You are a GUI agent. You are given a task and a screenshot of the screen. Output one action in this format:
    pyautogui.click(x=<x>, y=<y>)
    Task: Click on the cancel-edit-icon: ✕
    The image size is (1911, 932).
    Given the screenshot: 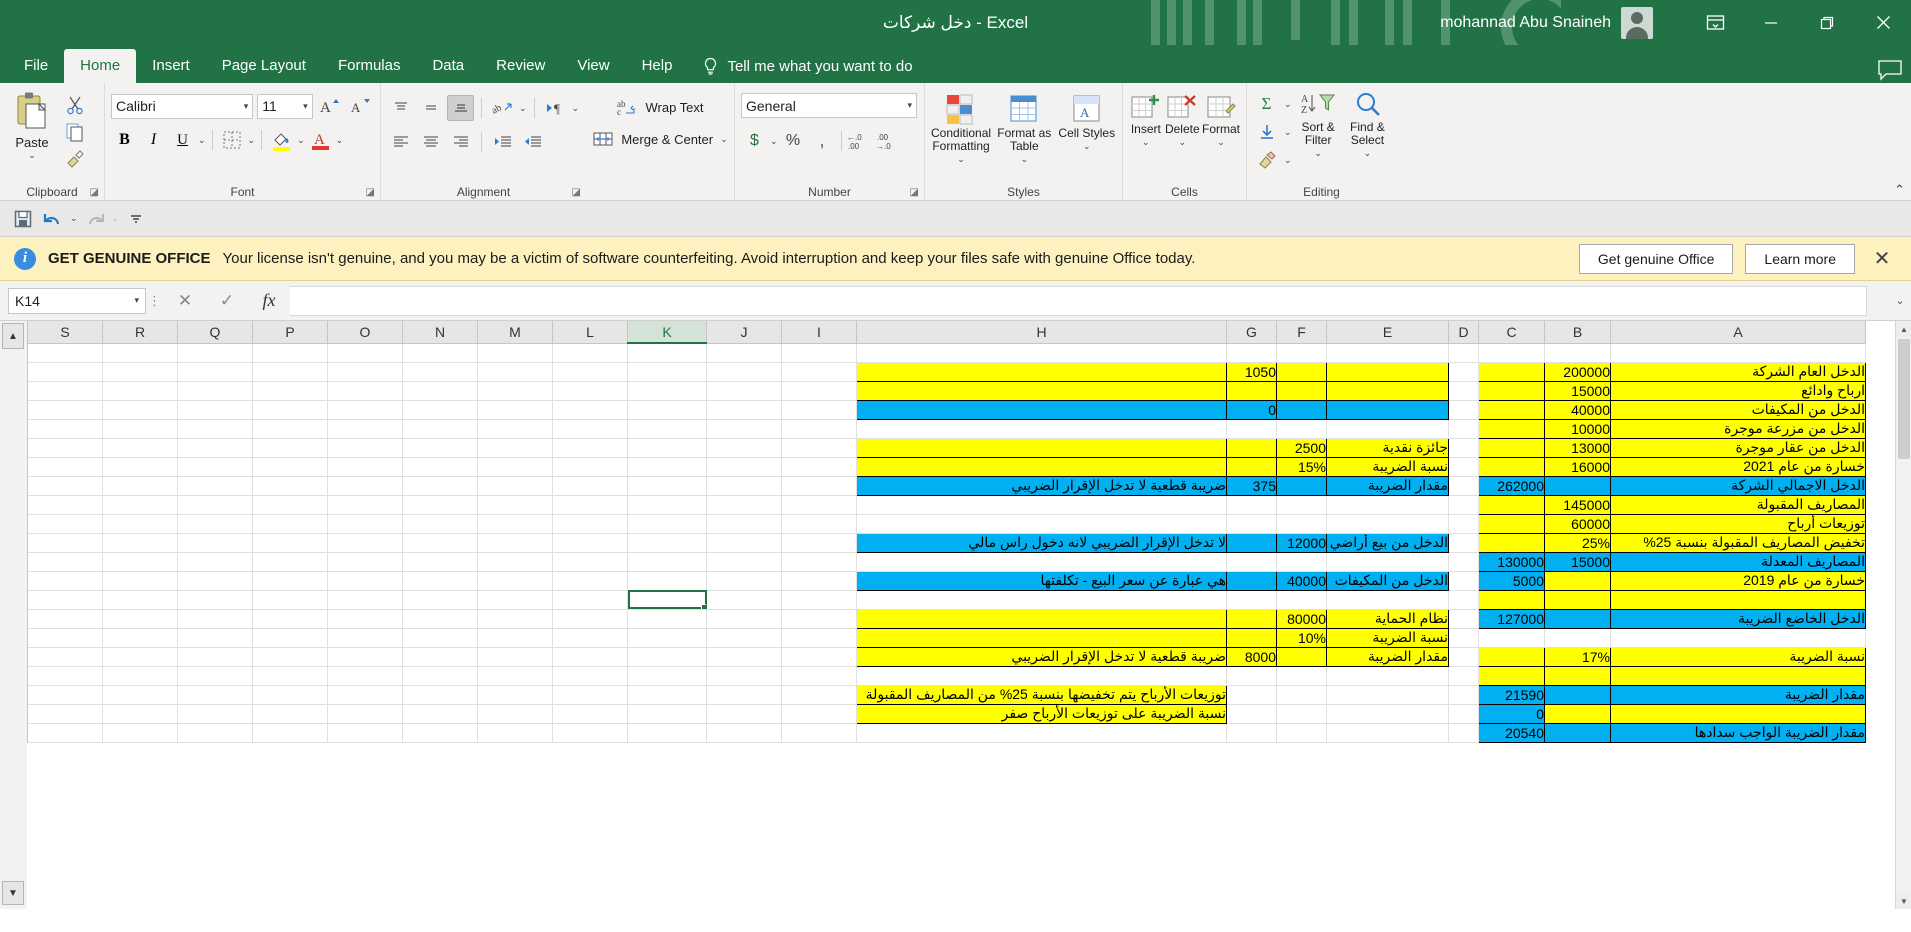 What is the action you would take?
    pyautogui.click(x=185, y=301)
    